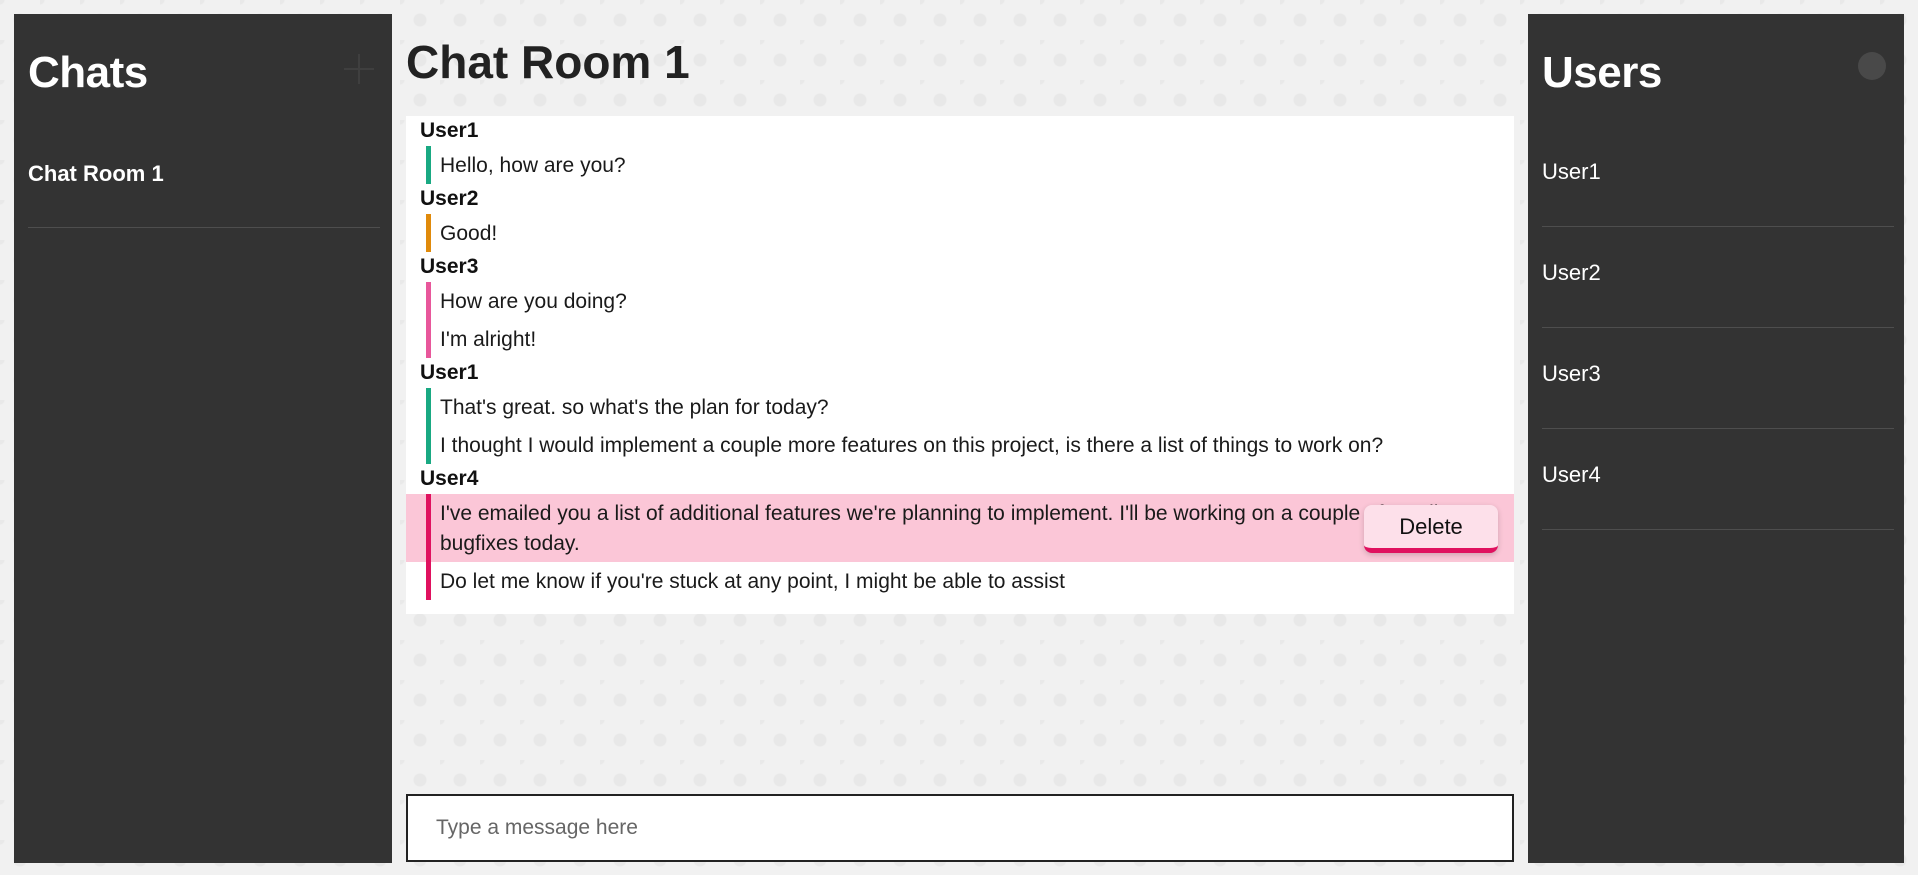 This screenshot has width=1918, height=875. What do you see at coordinates (1872, 66) in the screenshot?
I see `status-dot-icon` at bounding box center [1872, 66].